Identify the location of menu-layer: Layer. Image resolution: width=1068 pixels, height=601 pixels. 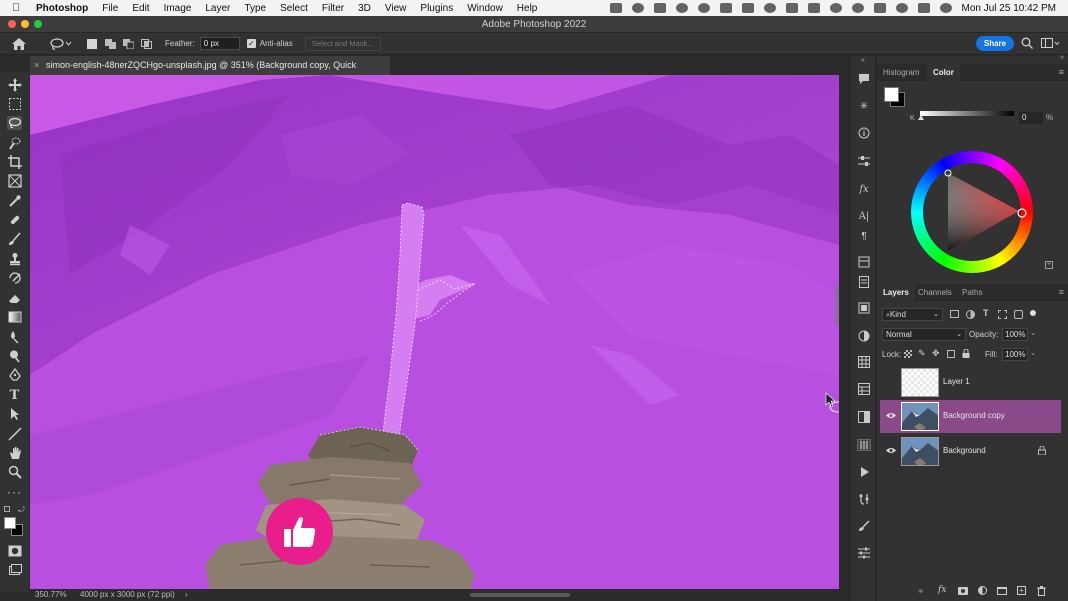
(217, 8).